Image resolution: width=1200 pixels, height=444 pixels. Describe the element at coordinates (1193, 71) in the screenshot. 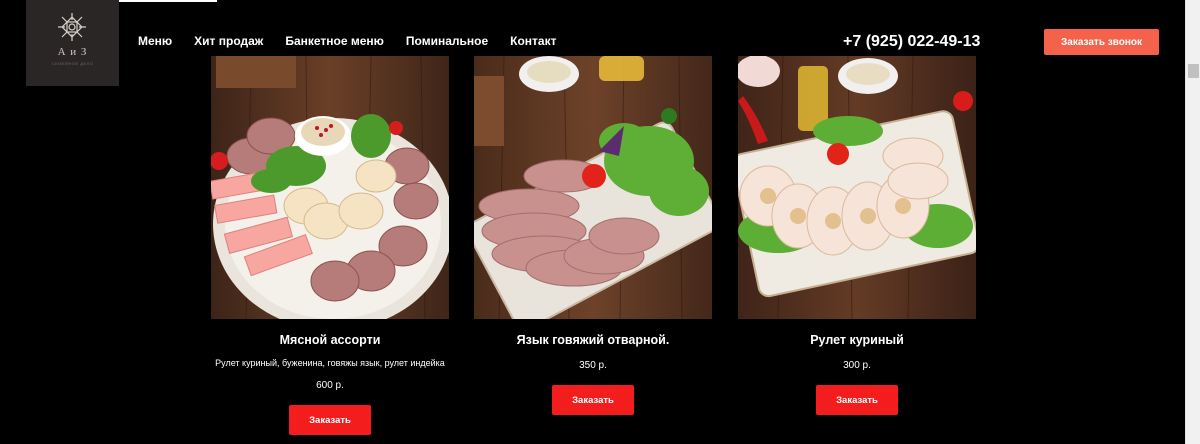

I see `scrollbar-thumb` at that location.